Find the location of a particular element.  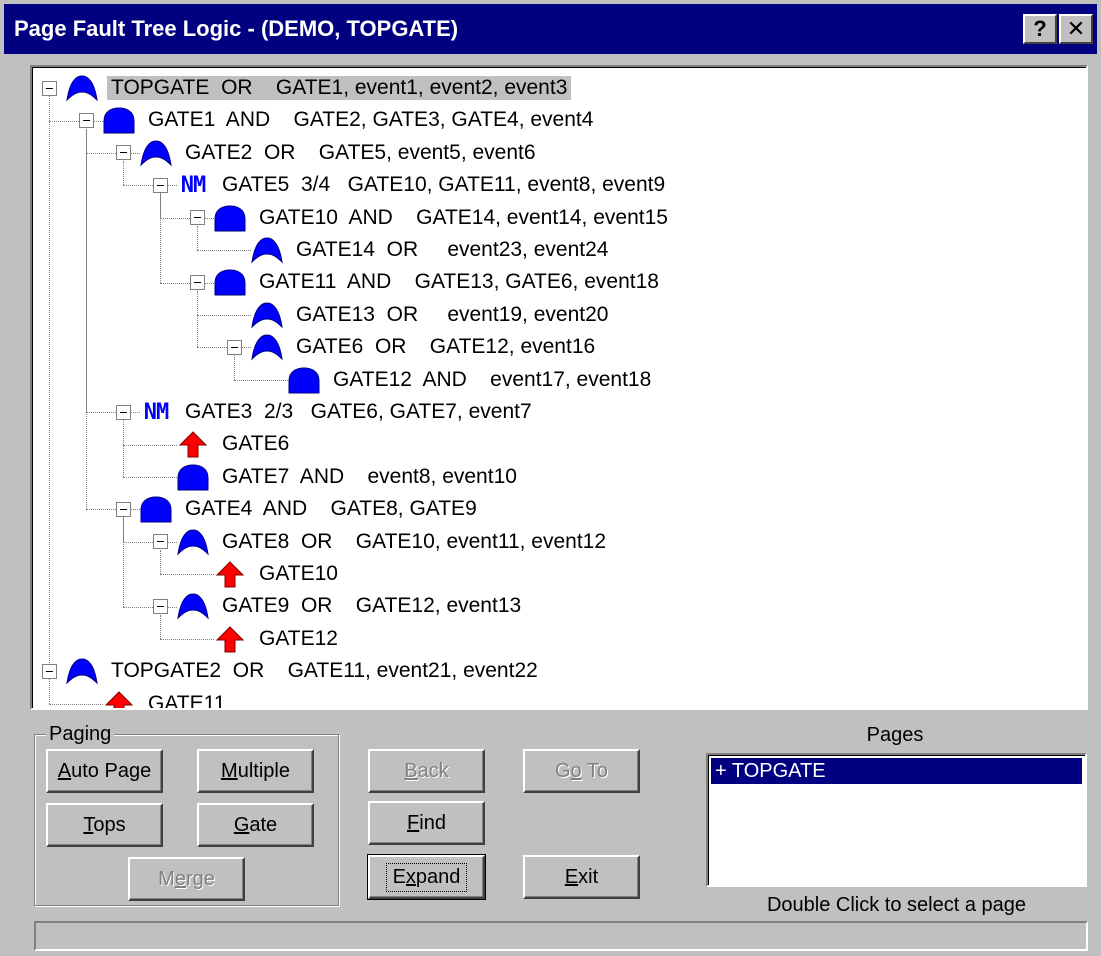

tree-node: GATE6 OR GATE12, event16 is located at coordinates (413, 347).